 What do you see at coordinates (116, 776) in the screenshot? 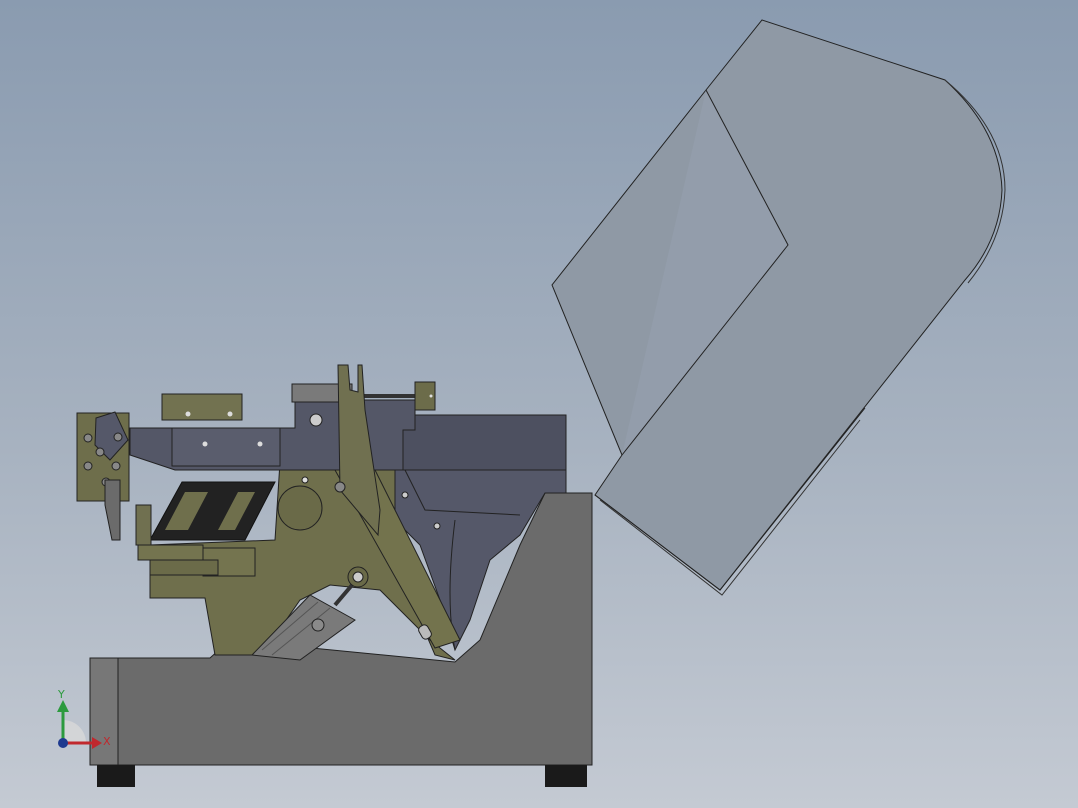
I see `foot-left` at bounding box center [116, 776].